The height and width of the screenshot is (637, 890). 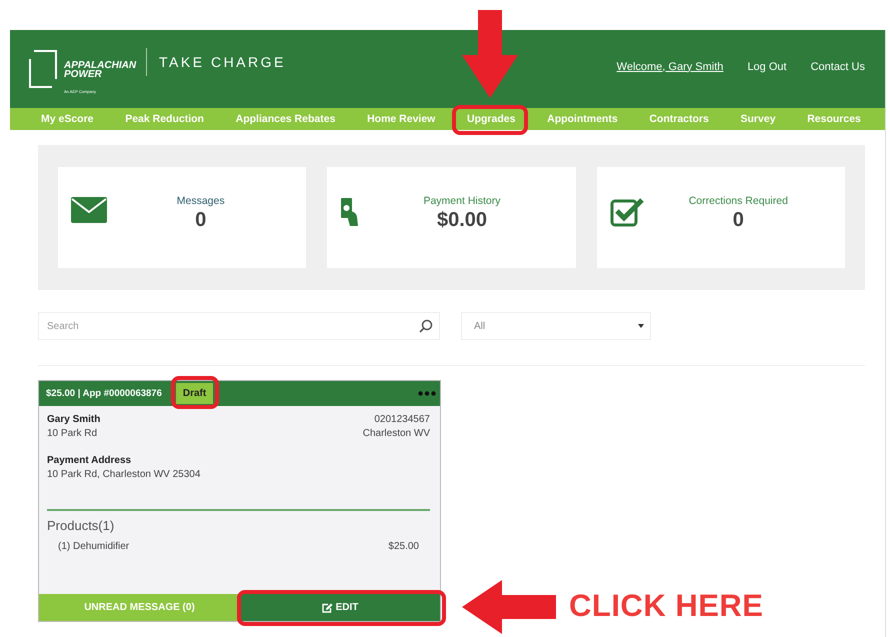 I want to click on payment-address-label: Payment Address, so click(x=89, y=460).